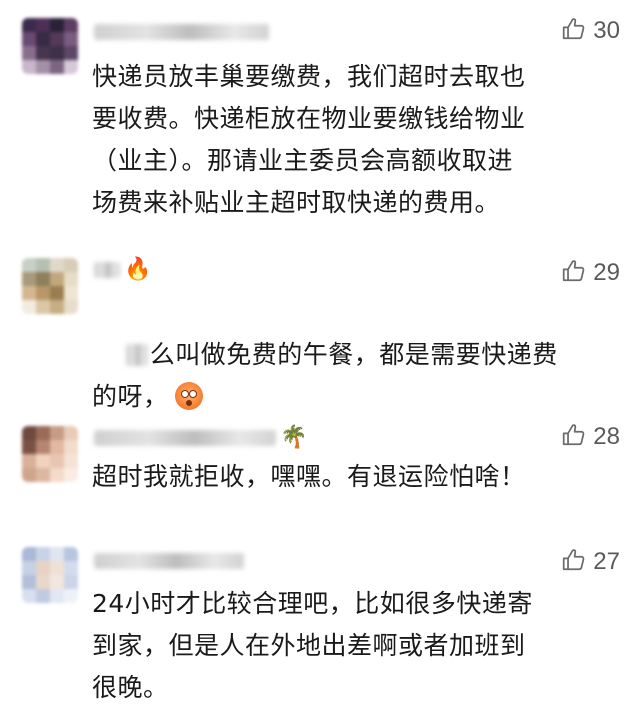  Describe the element at coordinates (136, 355) in the screenshot. I see `username-mention-blurred` at that location.